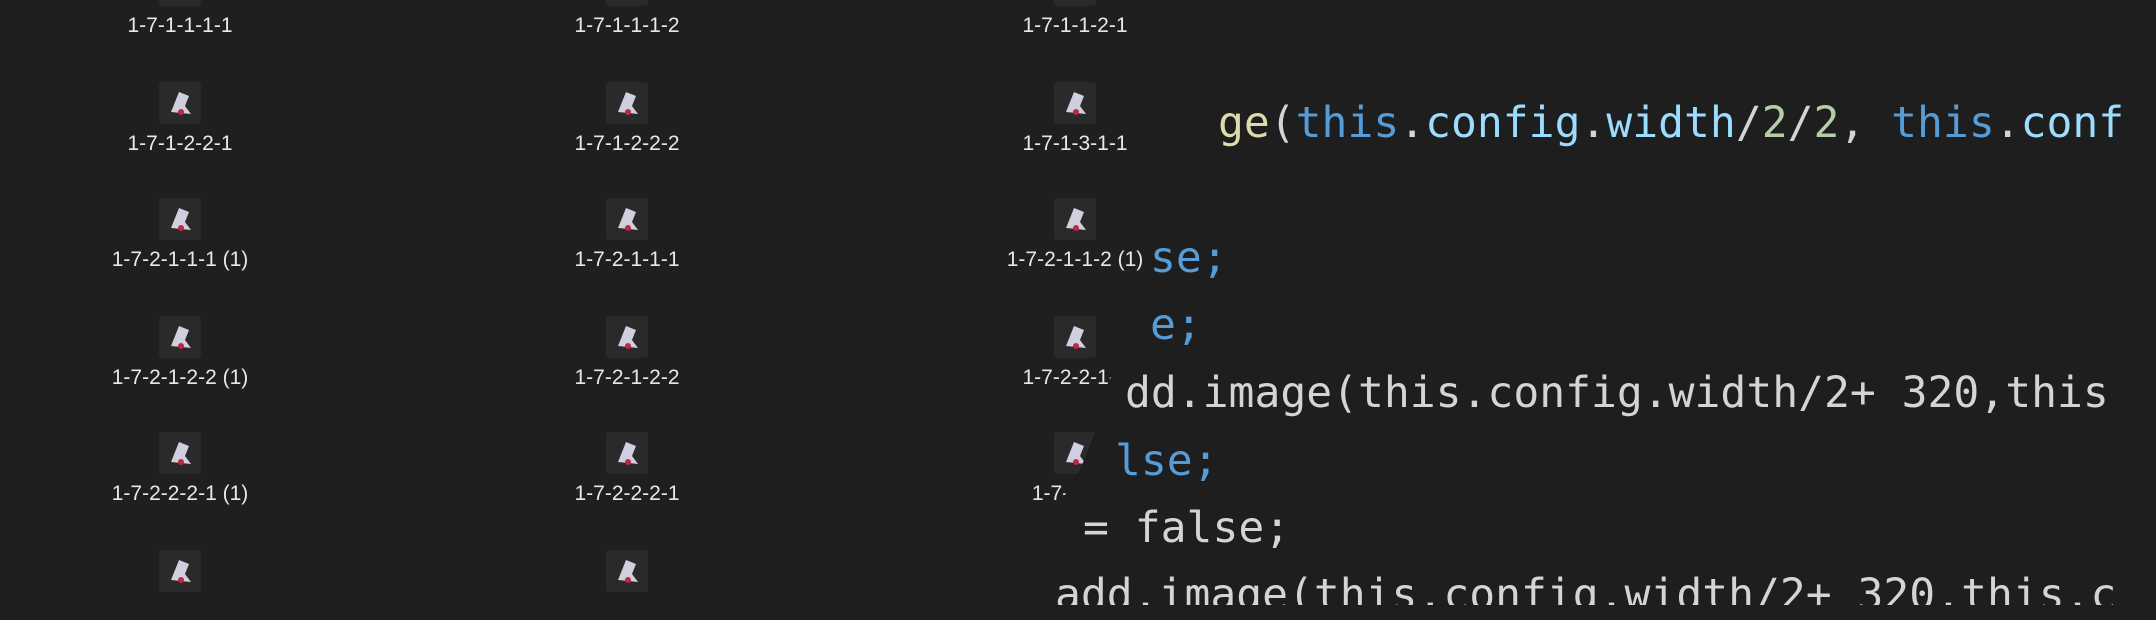  Describe the element at coordinates (627, 259) in the screenshot. I see `file-name: 1-7-2-1-1-1` at that location.